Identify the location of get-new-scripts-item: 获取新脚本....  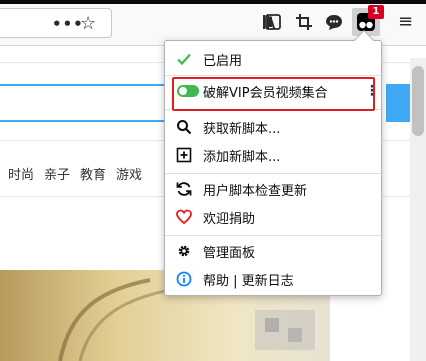
(273, 127).